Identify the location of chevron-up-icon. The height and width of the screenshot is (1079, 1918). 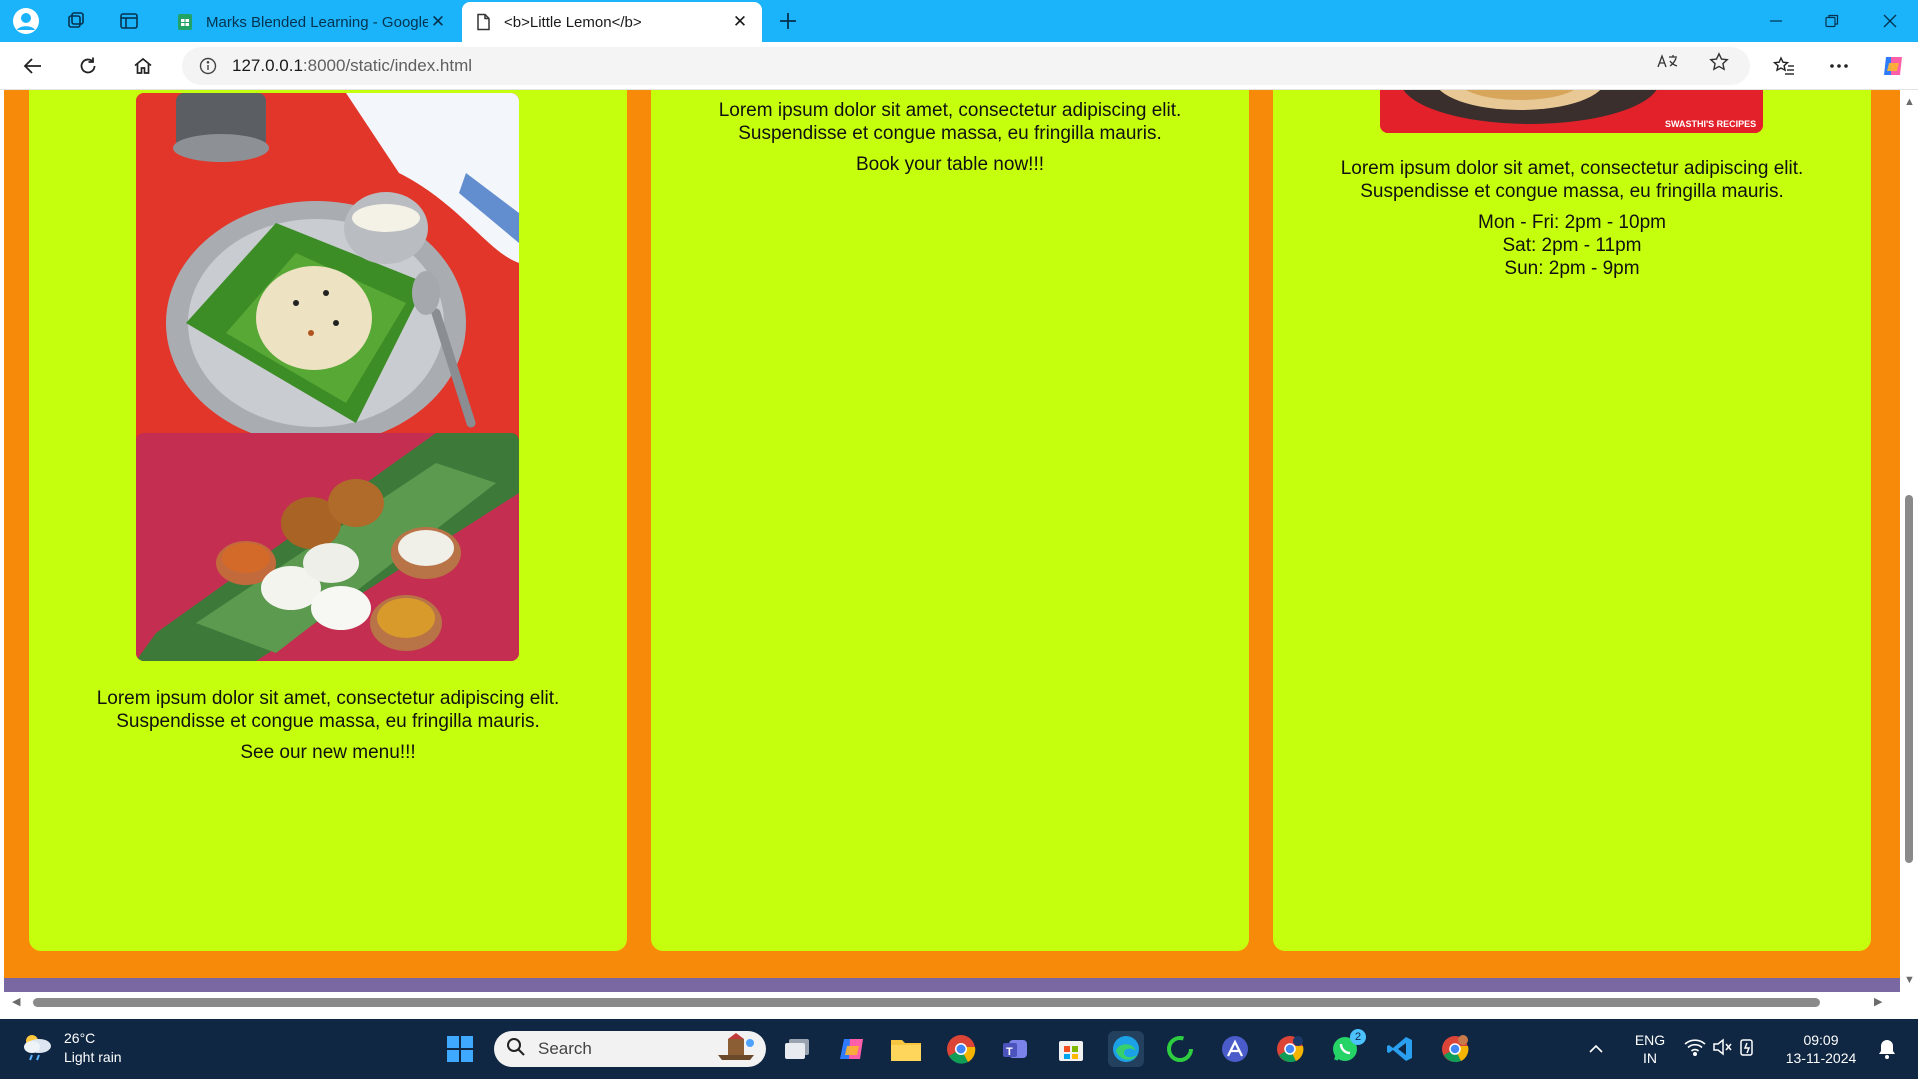
(1596, 1049).